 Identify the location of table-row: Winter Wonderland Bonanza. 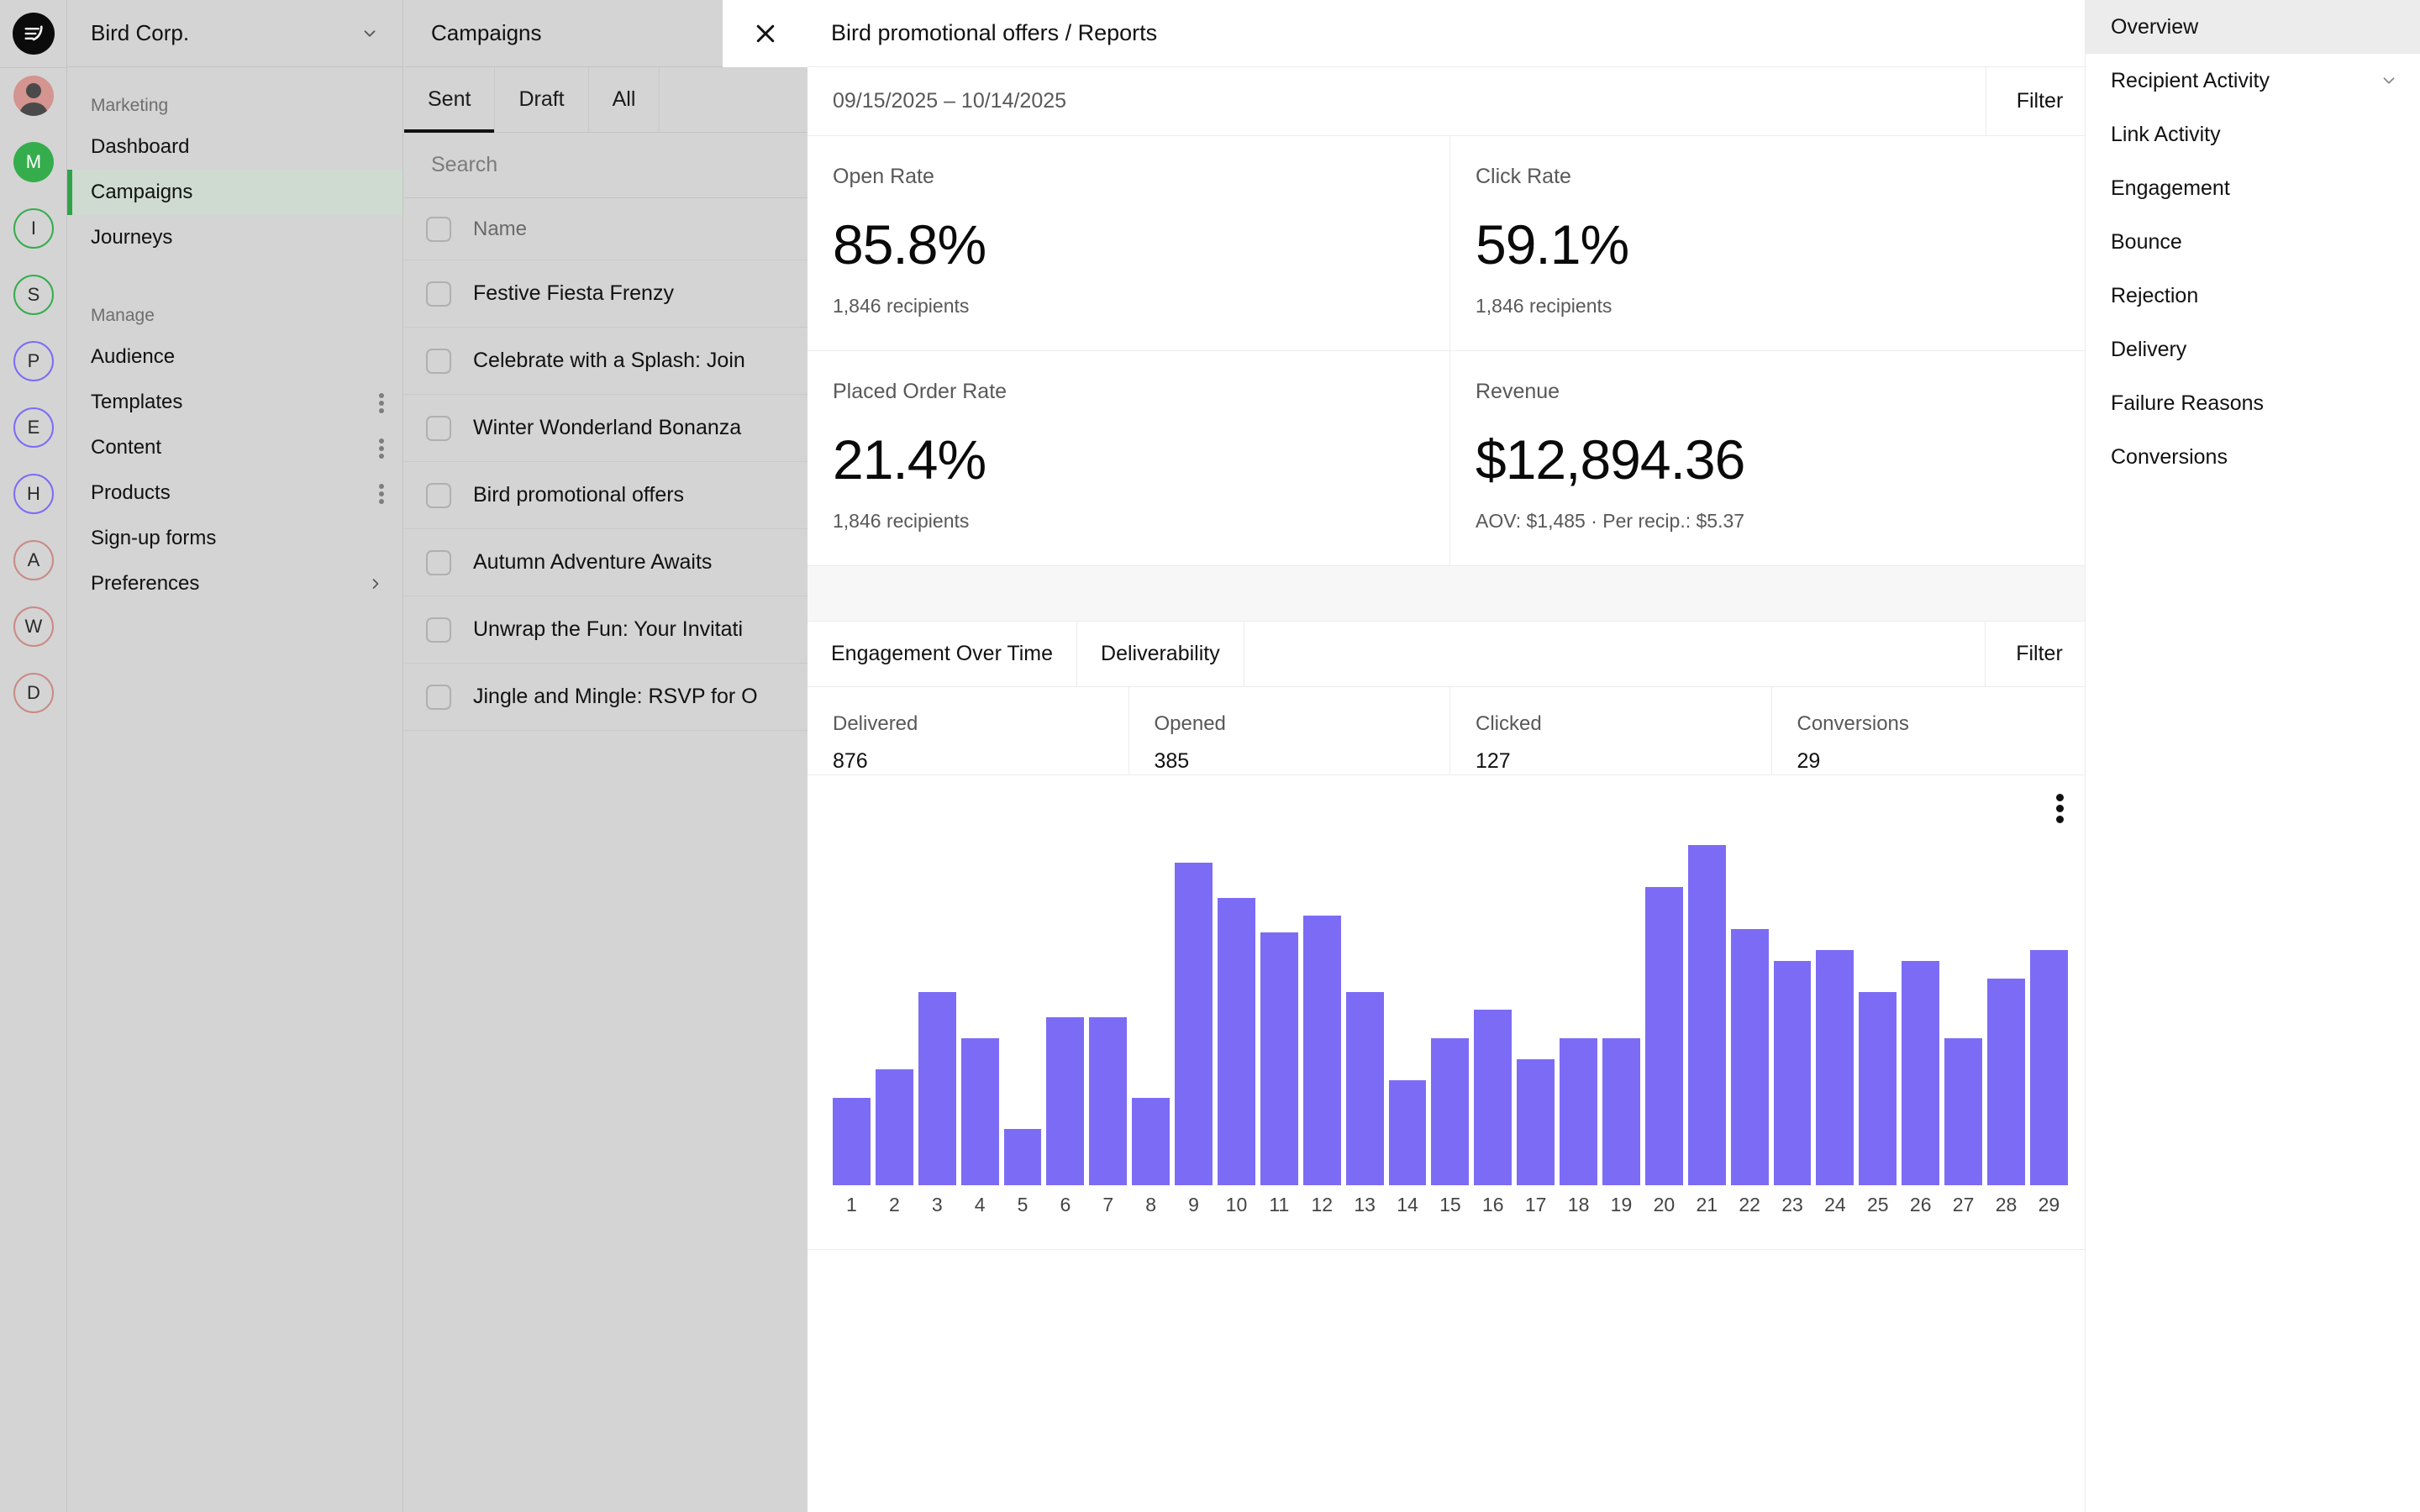
(606, 428).